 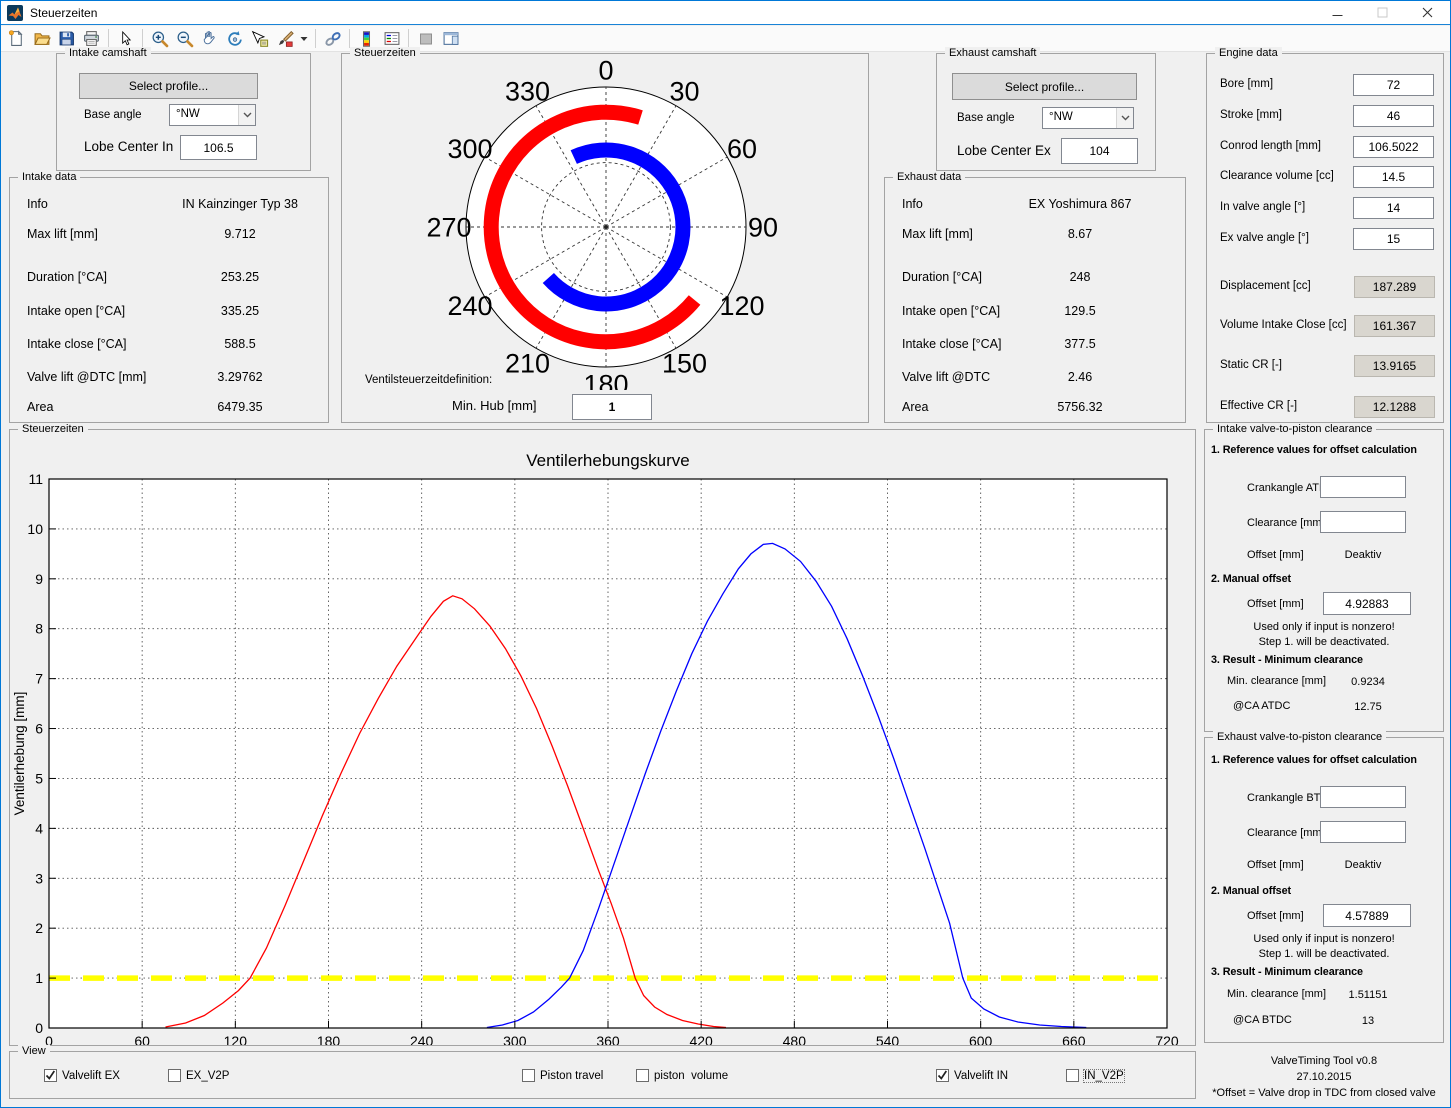 What do you see at coordinates (129, 146) in the screenshot?
I see `intake-lobe-center-label: Lobe Center In` at bounding box center [129, 146].